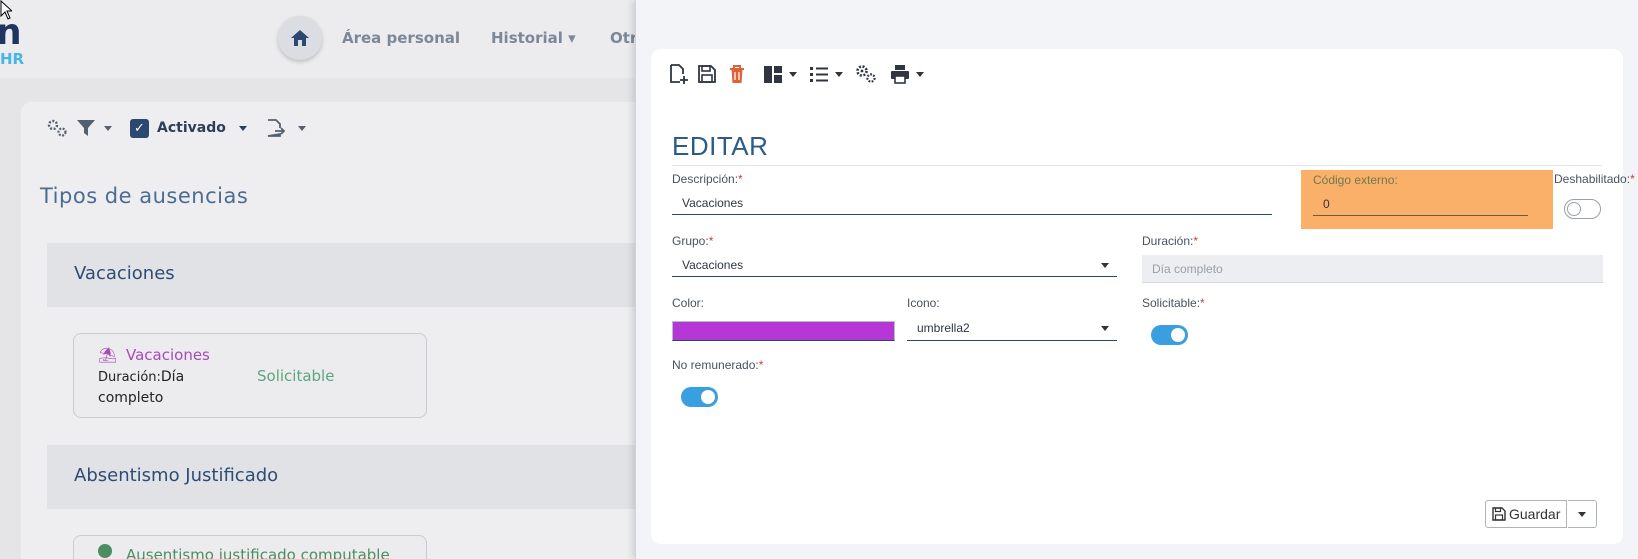  What do you see at coordinates (783, 331) in the screenshot?
I see `color-picker` at bounding box center [783, 331].